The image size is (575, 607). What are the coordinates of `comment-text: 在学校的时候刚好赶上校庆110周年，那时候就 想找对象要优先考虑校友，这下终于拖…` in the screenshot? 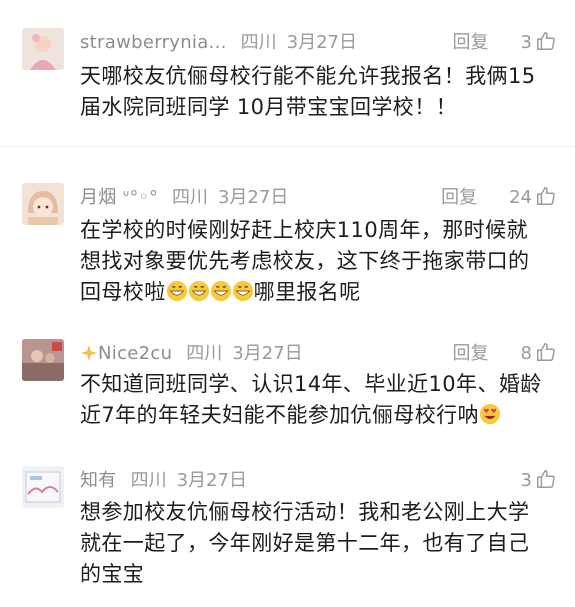 It's located at (316, 261).